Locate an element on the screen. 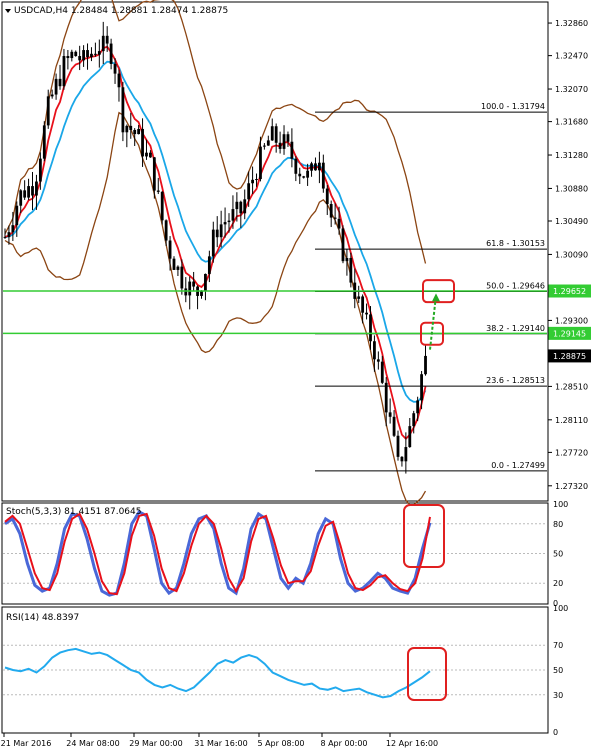 The image size is (591, 753). rsi-plot is located at coordinates (275, 672).